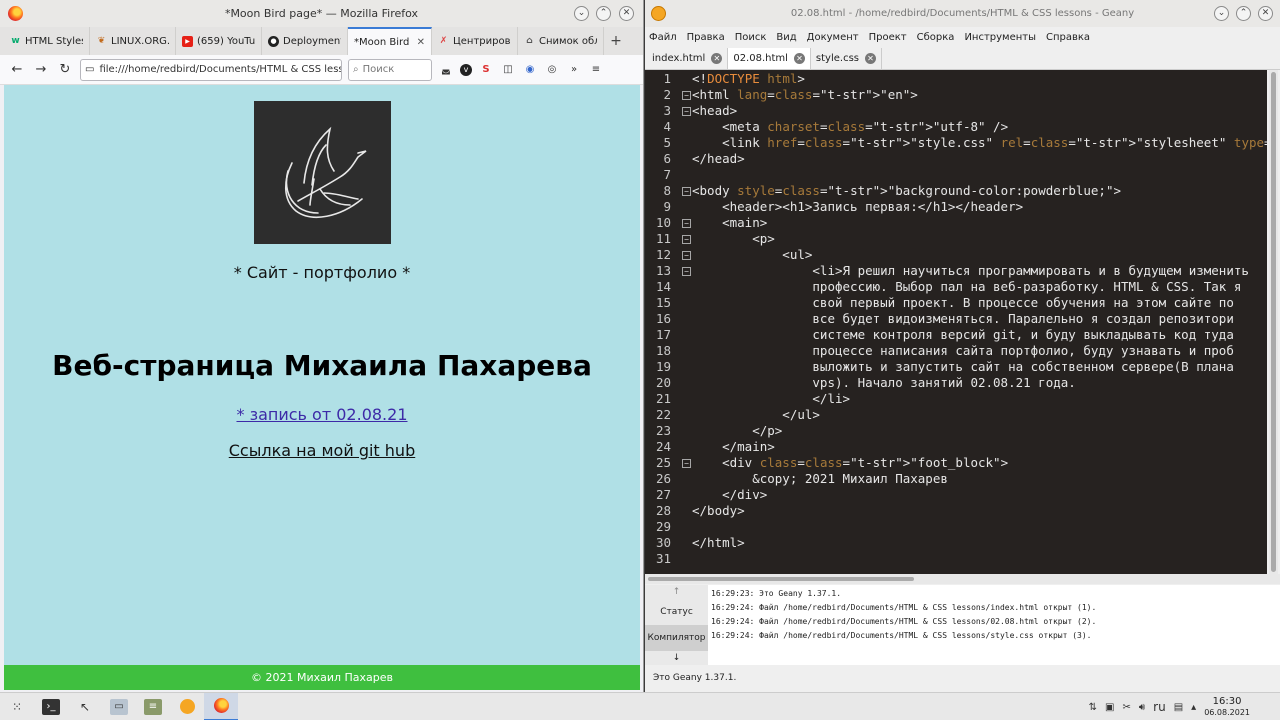  Describe the element at coordinates (786, 37) in the screenshot. I see `menu-view: Вид` at that location.